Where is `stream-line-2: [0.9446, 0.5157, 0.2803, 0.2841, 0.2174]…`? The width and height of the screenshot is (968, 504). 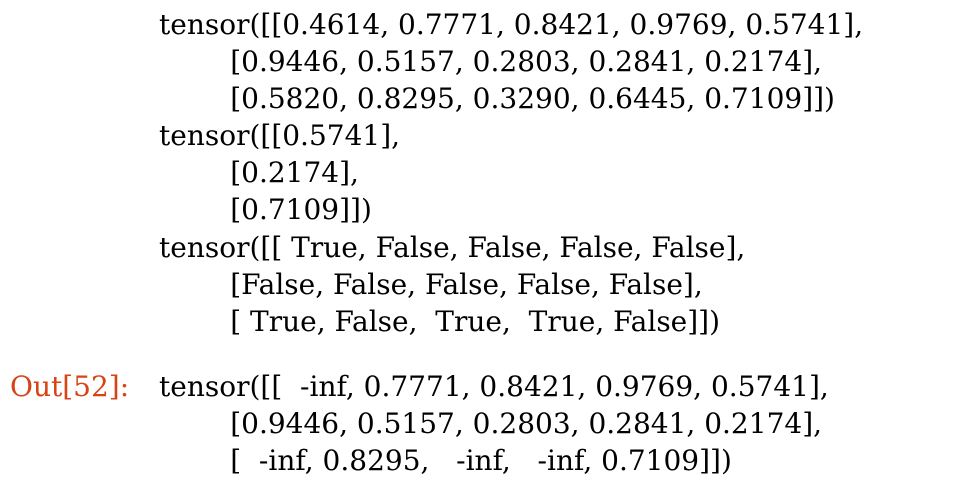
stream-line-2: [0.9446, 0.5157, 0.2803, 0.2841, 0.2174]… is located at coordinates (491, 61).